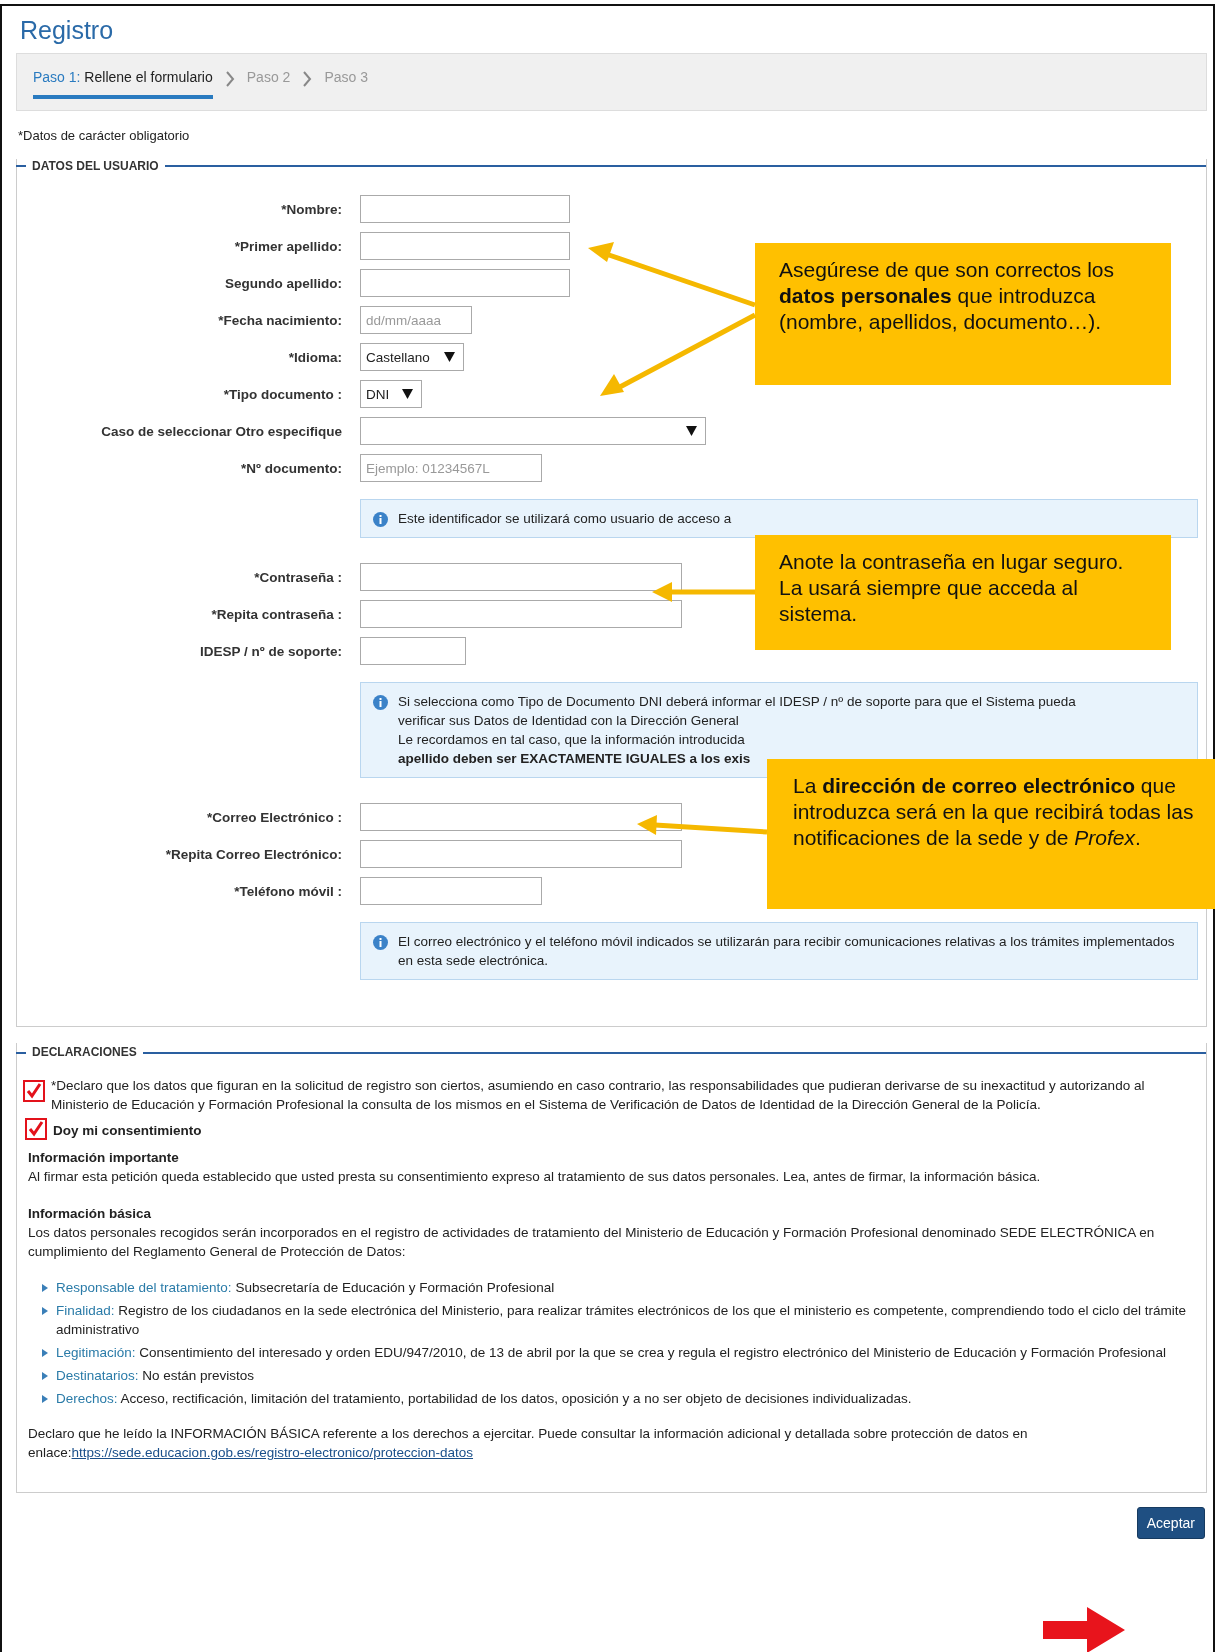 Image resolution: width=1215 pixels, height=1652 pixels. I want to click on field-label: *Nº documento:, so click(291, 468).